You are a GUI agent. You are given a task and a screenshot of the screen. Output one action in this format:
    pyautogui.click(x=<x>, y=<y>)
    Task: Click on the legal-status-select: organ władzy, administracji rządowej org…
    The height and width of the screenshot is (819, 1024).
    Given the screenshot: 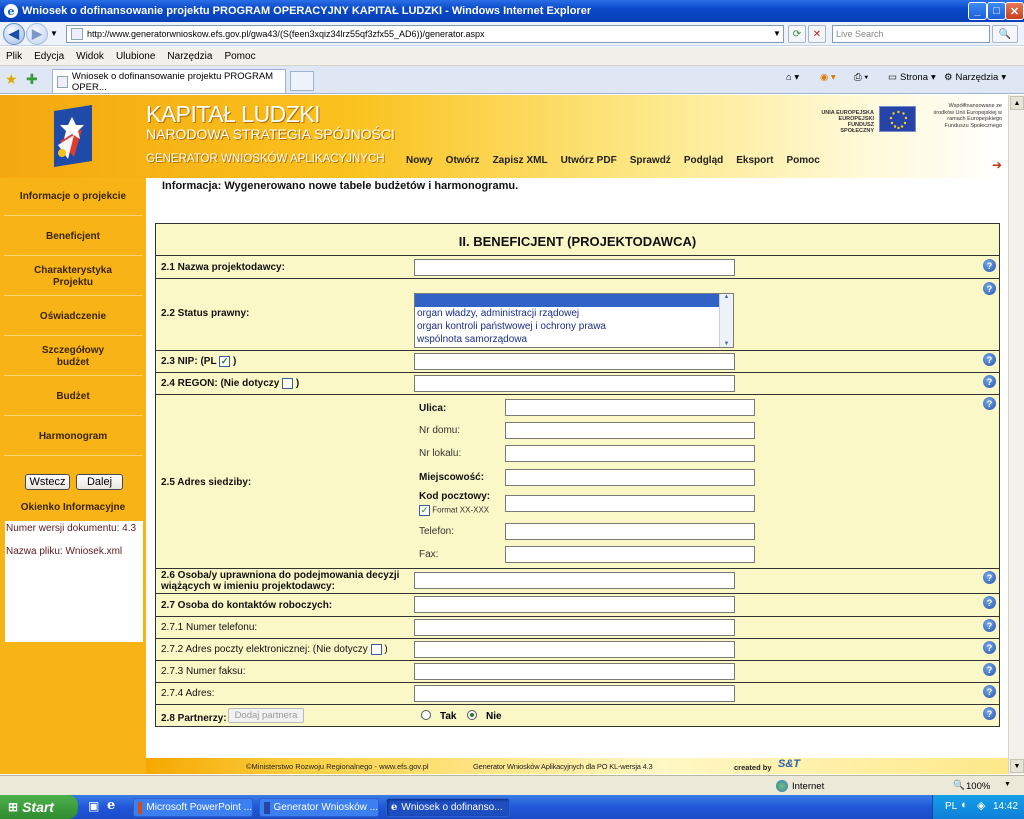 What is the action you would take?
    pyautogui.click(x=574, y=320)
    